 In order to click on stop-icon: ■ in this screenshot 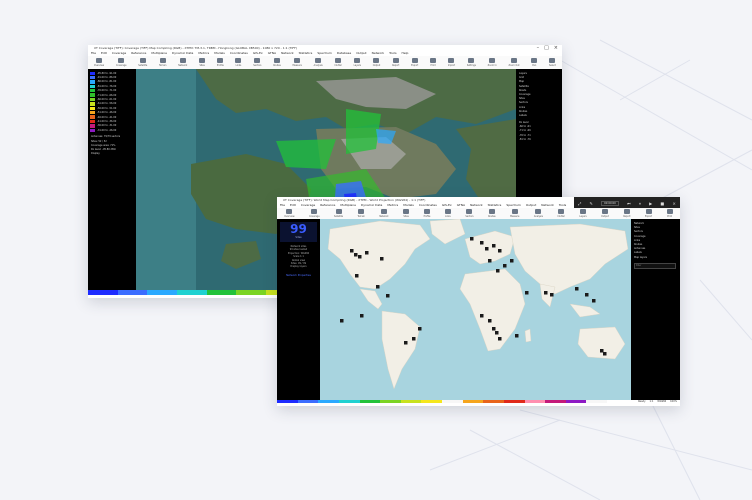, I will do `click(662, 203)`.